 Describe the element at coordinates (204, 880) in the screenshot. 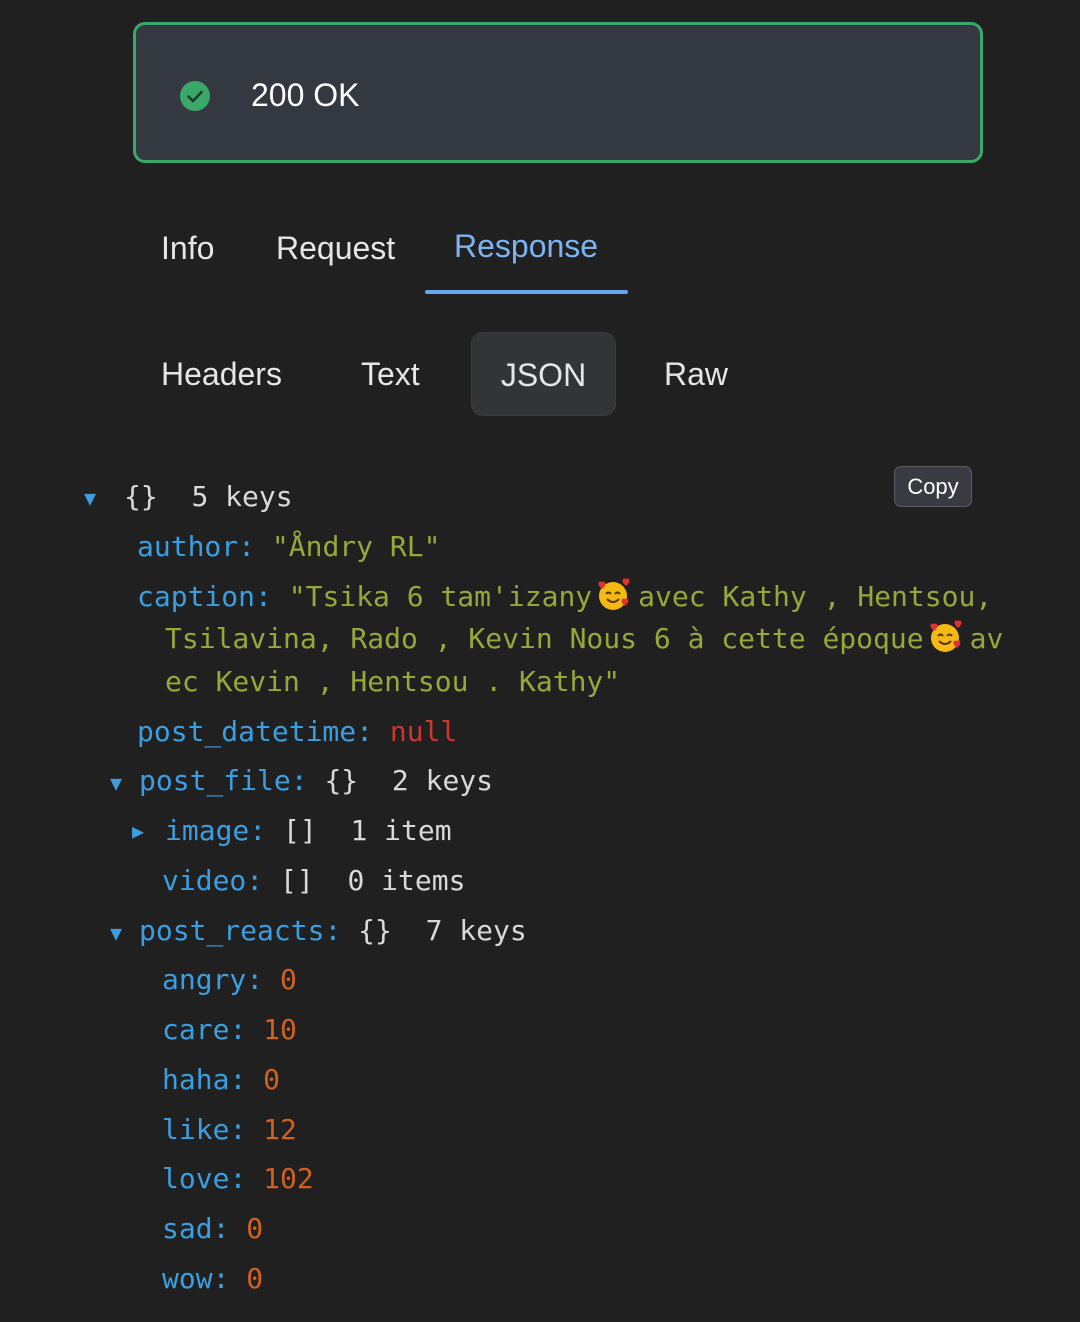

I see `json-key: video` at that location.